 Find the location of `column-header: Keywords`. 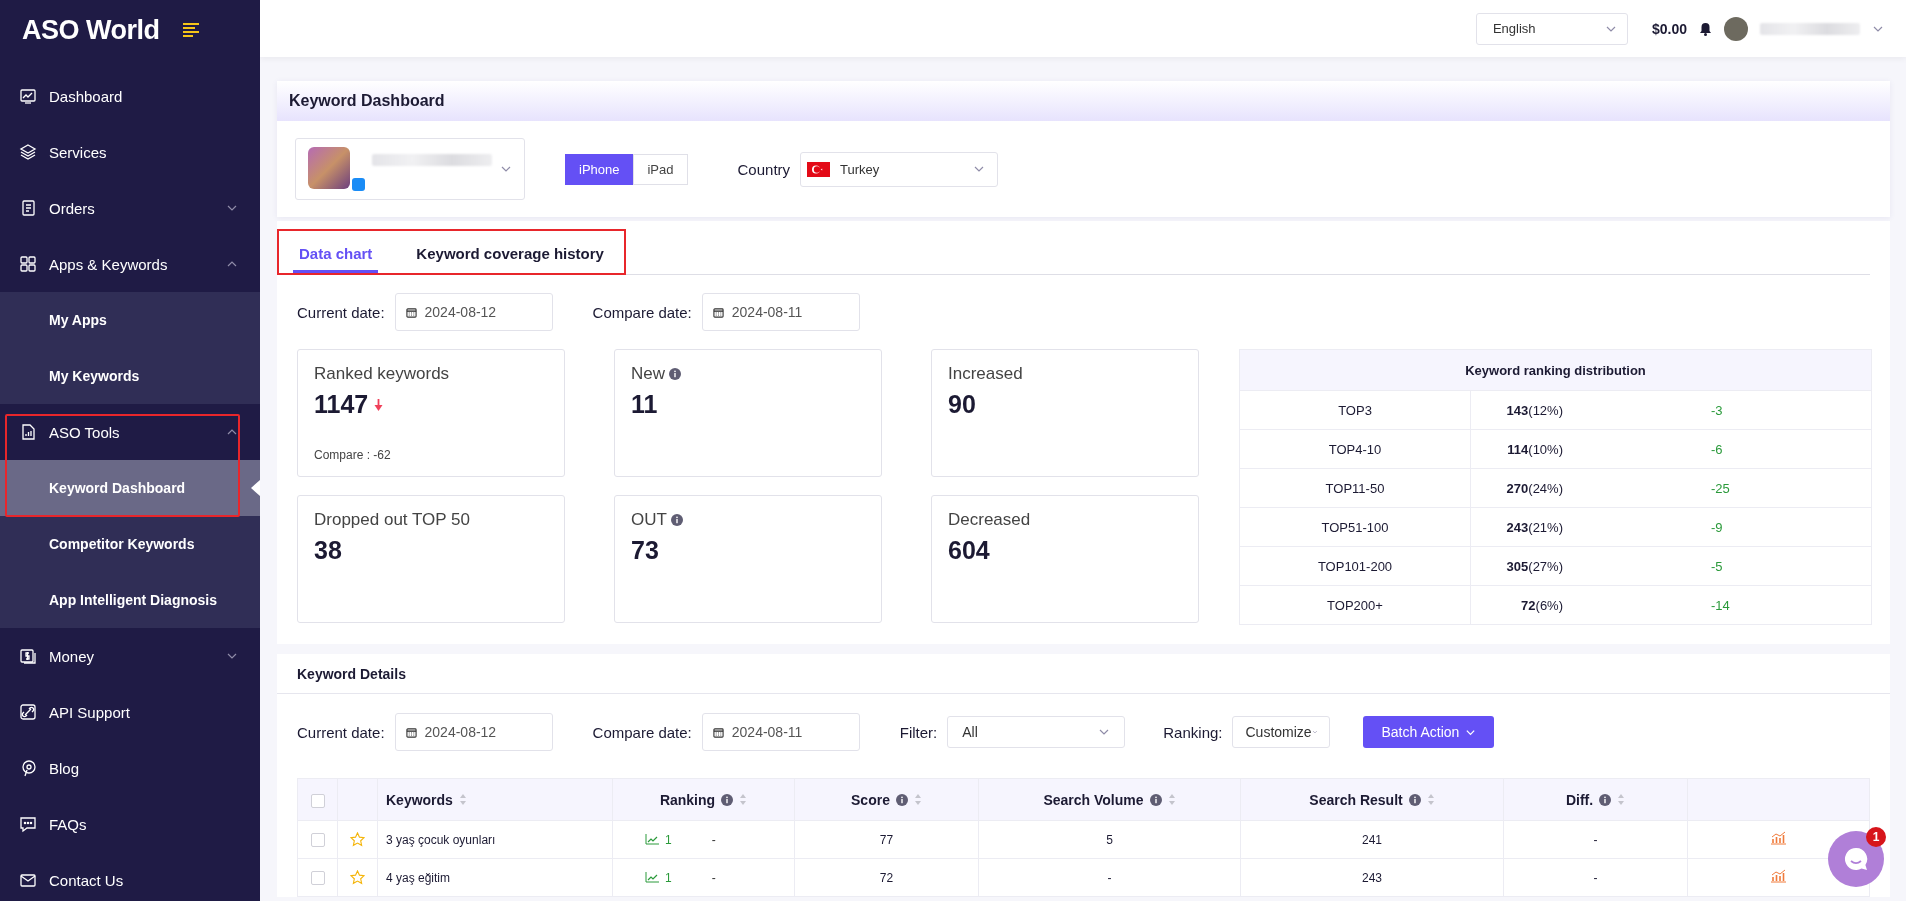

column-header: Keywords is located at coordinates (419, 799).